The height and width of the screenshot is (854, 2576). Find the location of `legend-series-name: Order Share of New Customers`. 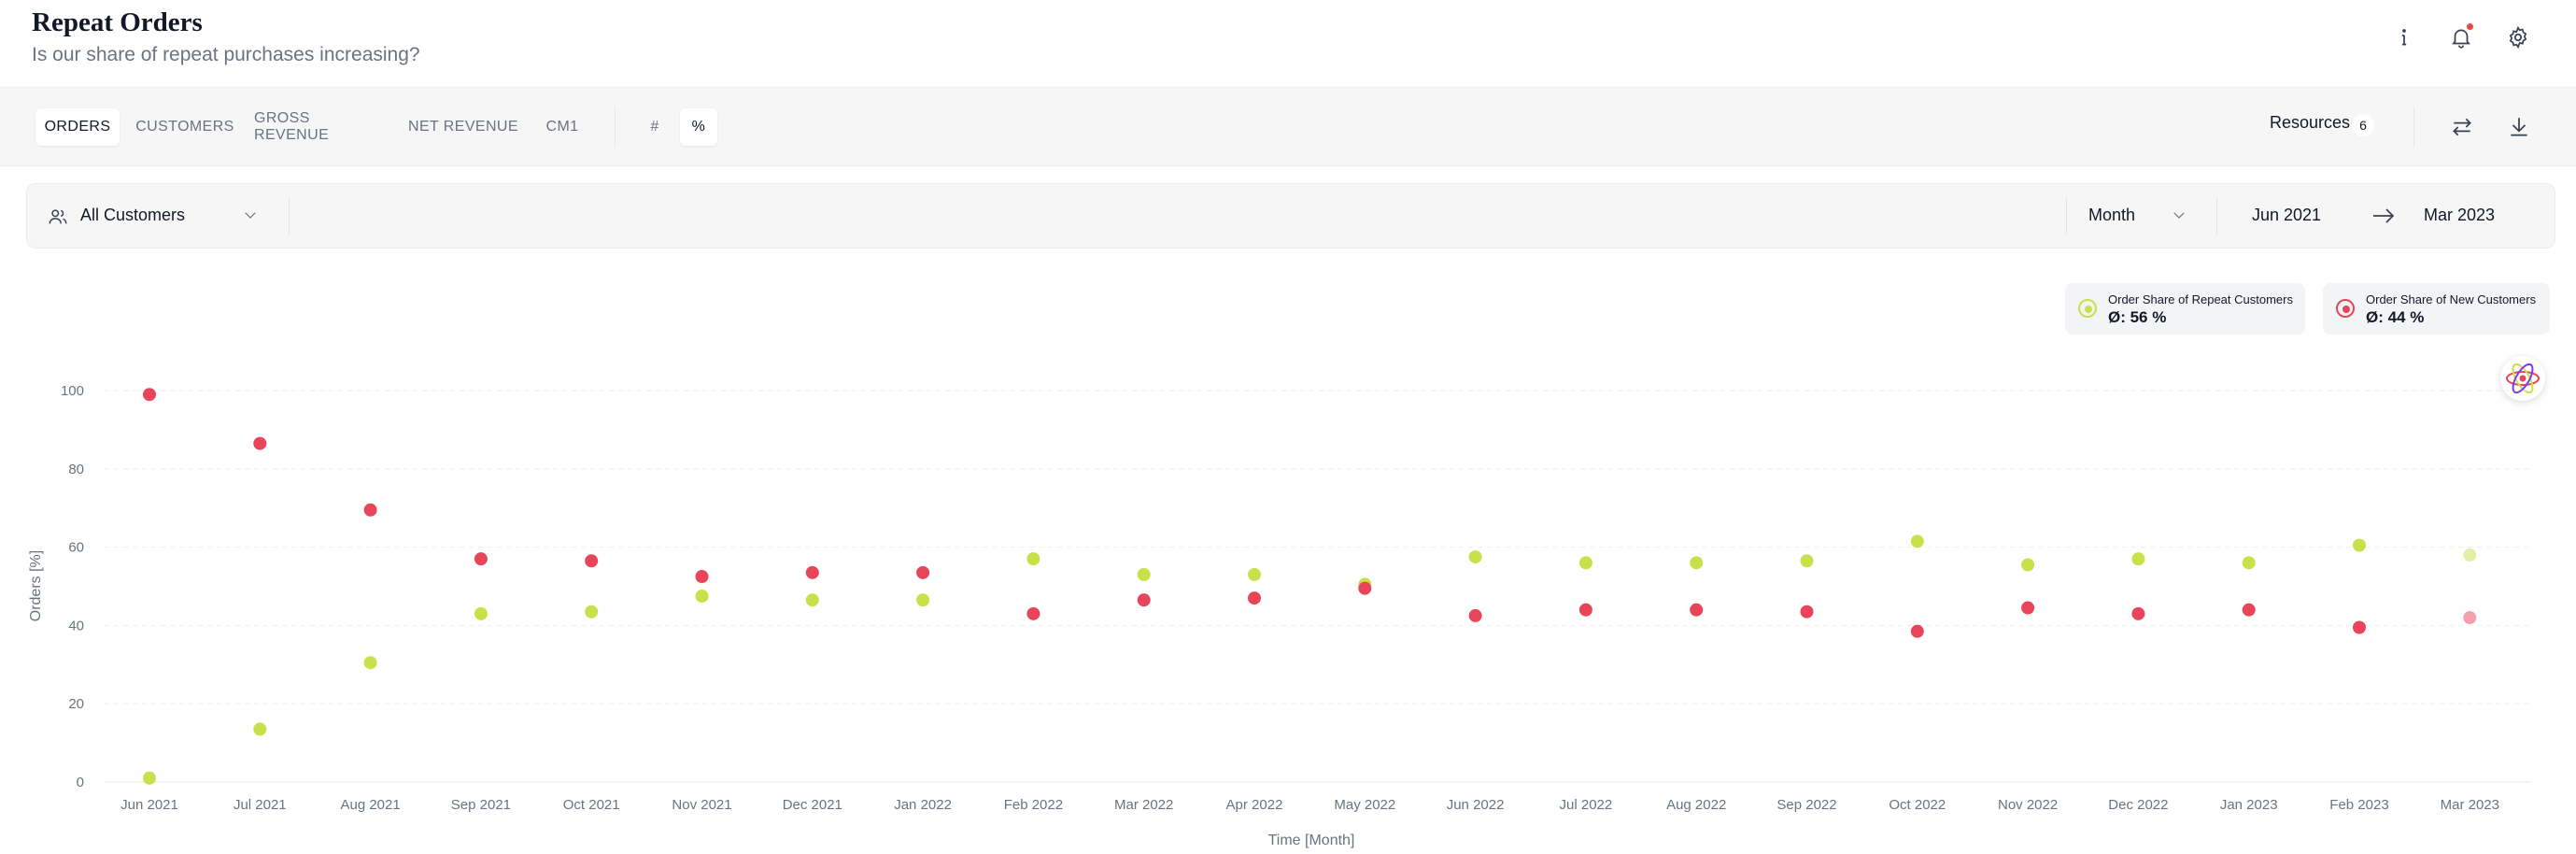

legend-series-name: Order Share of New Customers is located at coordinates (2451, 299).